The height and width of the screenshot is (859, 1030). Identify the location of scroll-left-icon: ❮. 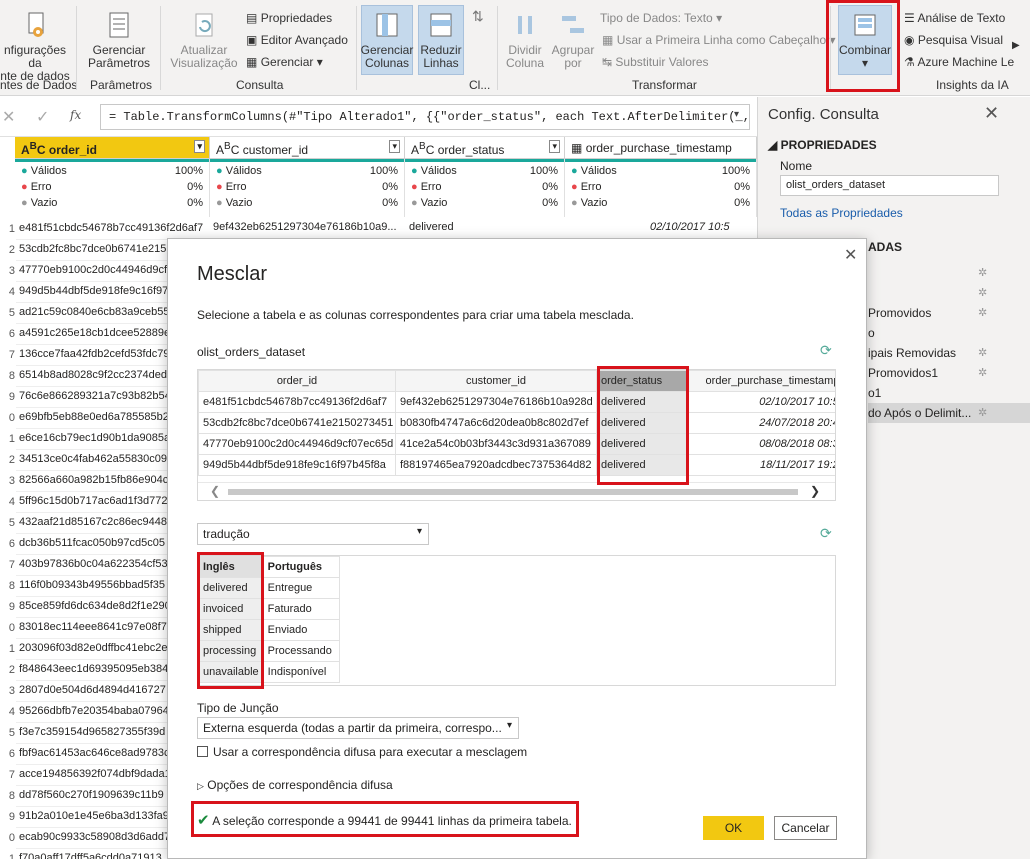
(215, 491).